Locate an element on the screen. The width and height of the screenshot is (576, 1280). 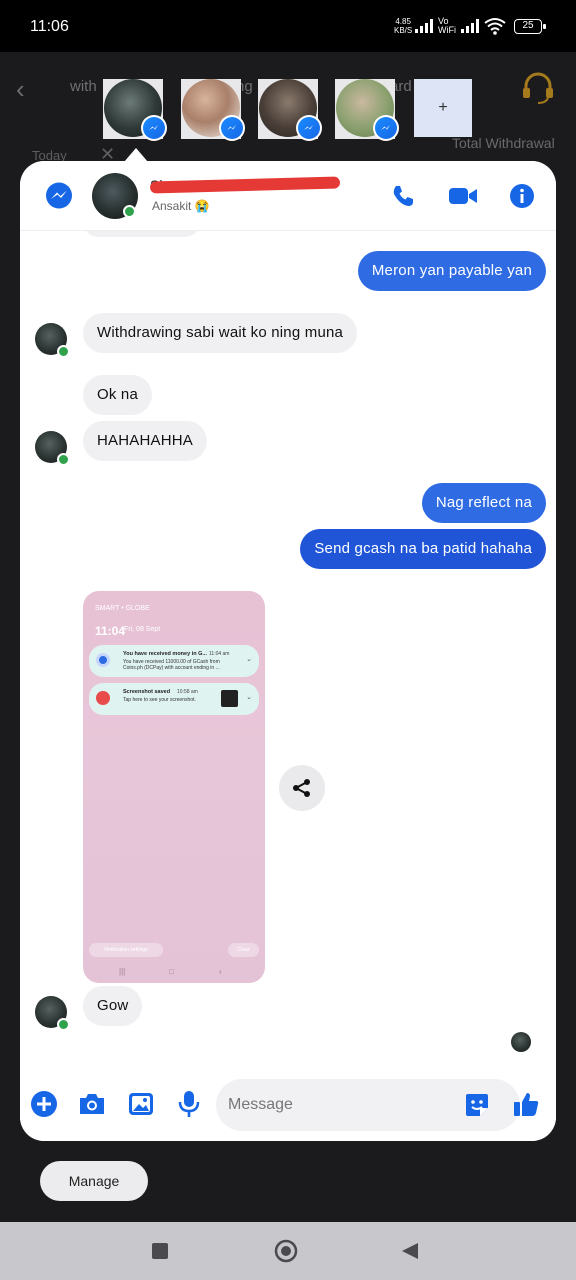
total-withdrawal-label: Total Withdrawal is located at coordinates (503, 143).